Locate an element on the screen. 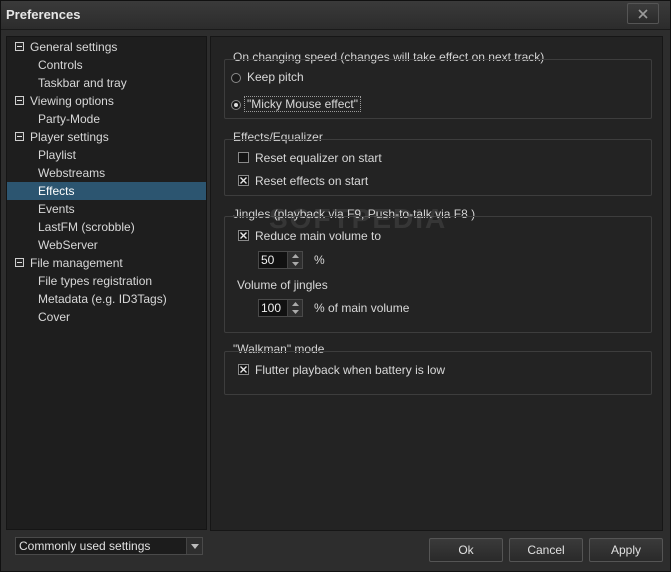 The height and width of the screenshot is (572, 671). tree-item-label: Metadata (e.g. ID3Tags) is located at coordinates (102, 299).